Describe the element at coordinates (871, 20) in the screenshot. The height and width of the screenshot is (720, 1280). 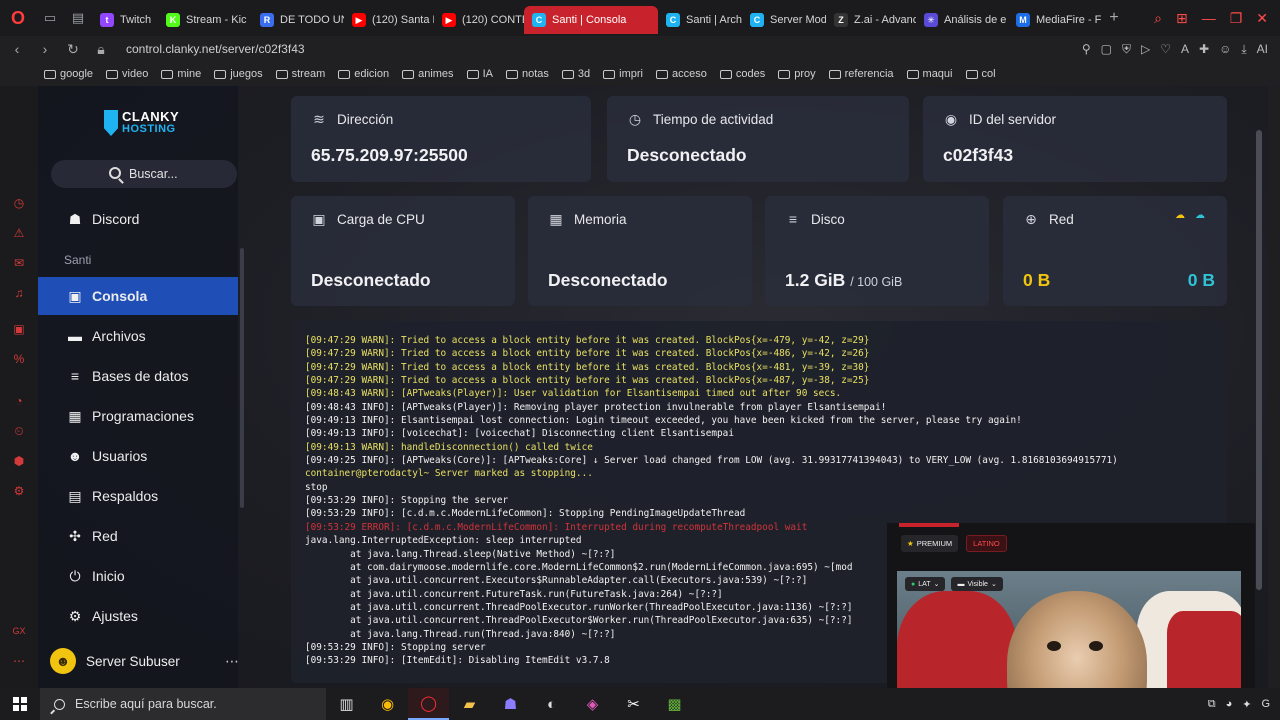
I see `browser-tab: Z Z.ai - Advanc` at that location.